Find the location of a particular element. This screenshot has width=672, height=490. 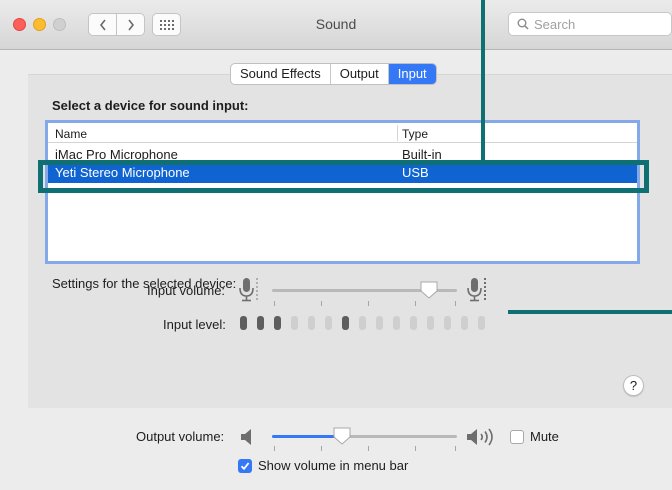

column-header-name: Name is located at coordinates (71, 134).